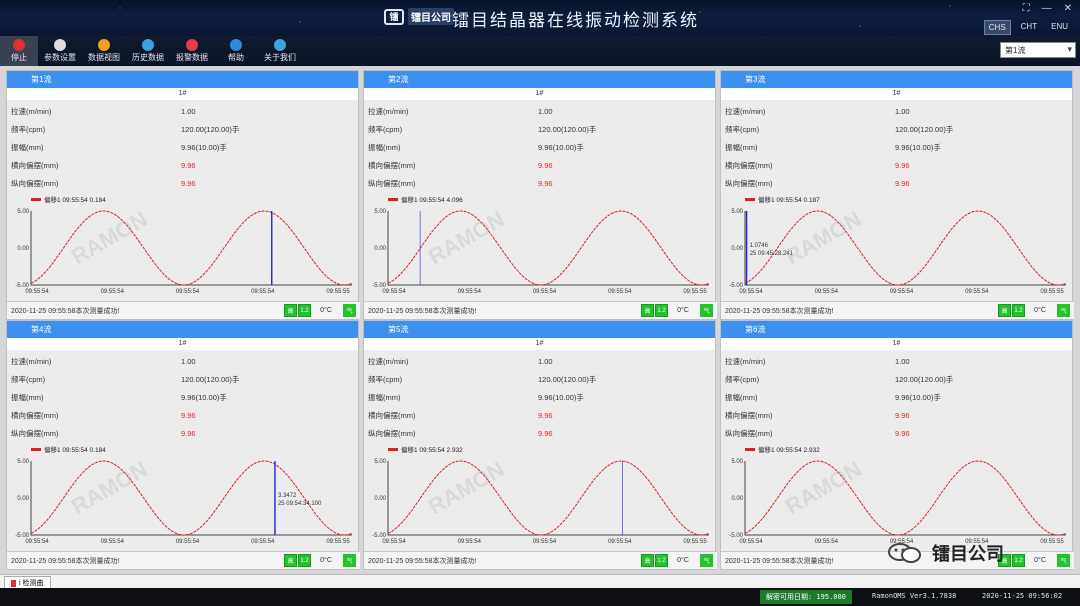 The image size is (1080, 606). What do you see at coordinates (300, 504) in the screenshot?
I see `cursor-readout: 25 09:54:34.100` at bounding box center [300, 504].